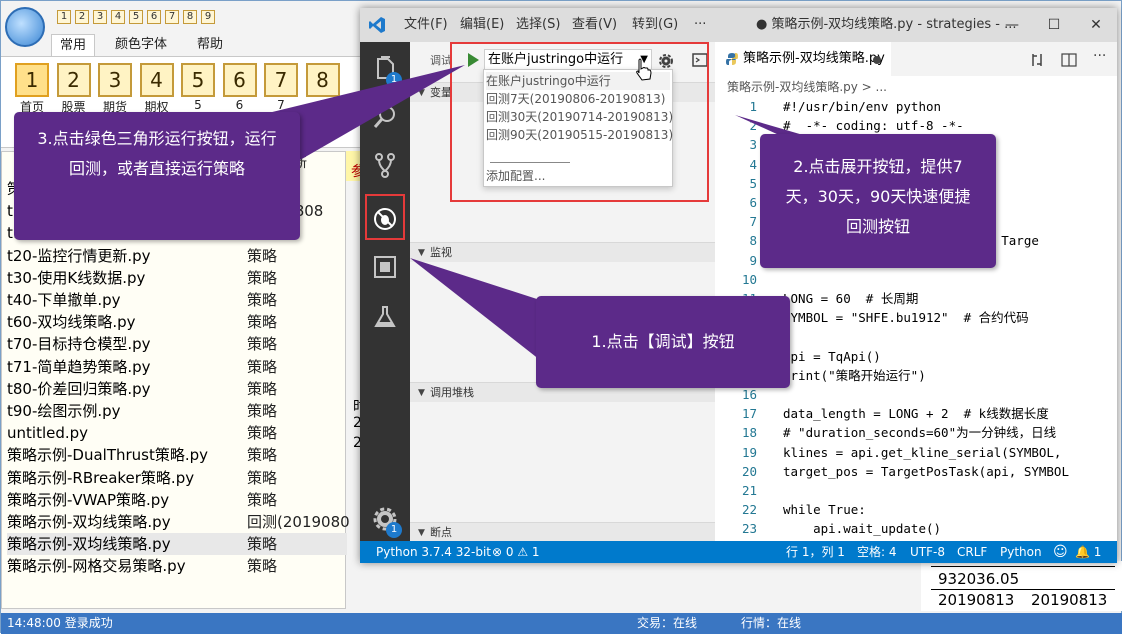 This screenshot has height=634, width=1122. What do you see at coordinates (157, 176) in the screenshot?
I see `callout-step3: 3.点击绿色三角形运行按钮，运行回测，或者直接运行策略` at bounding box center [157, 176].